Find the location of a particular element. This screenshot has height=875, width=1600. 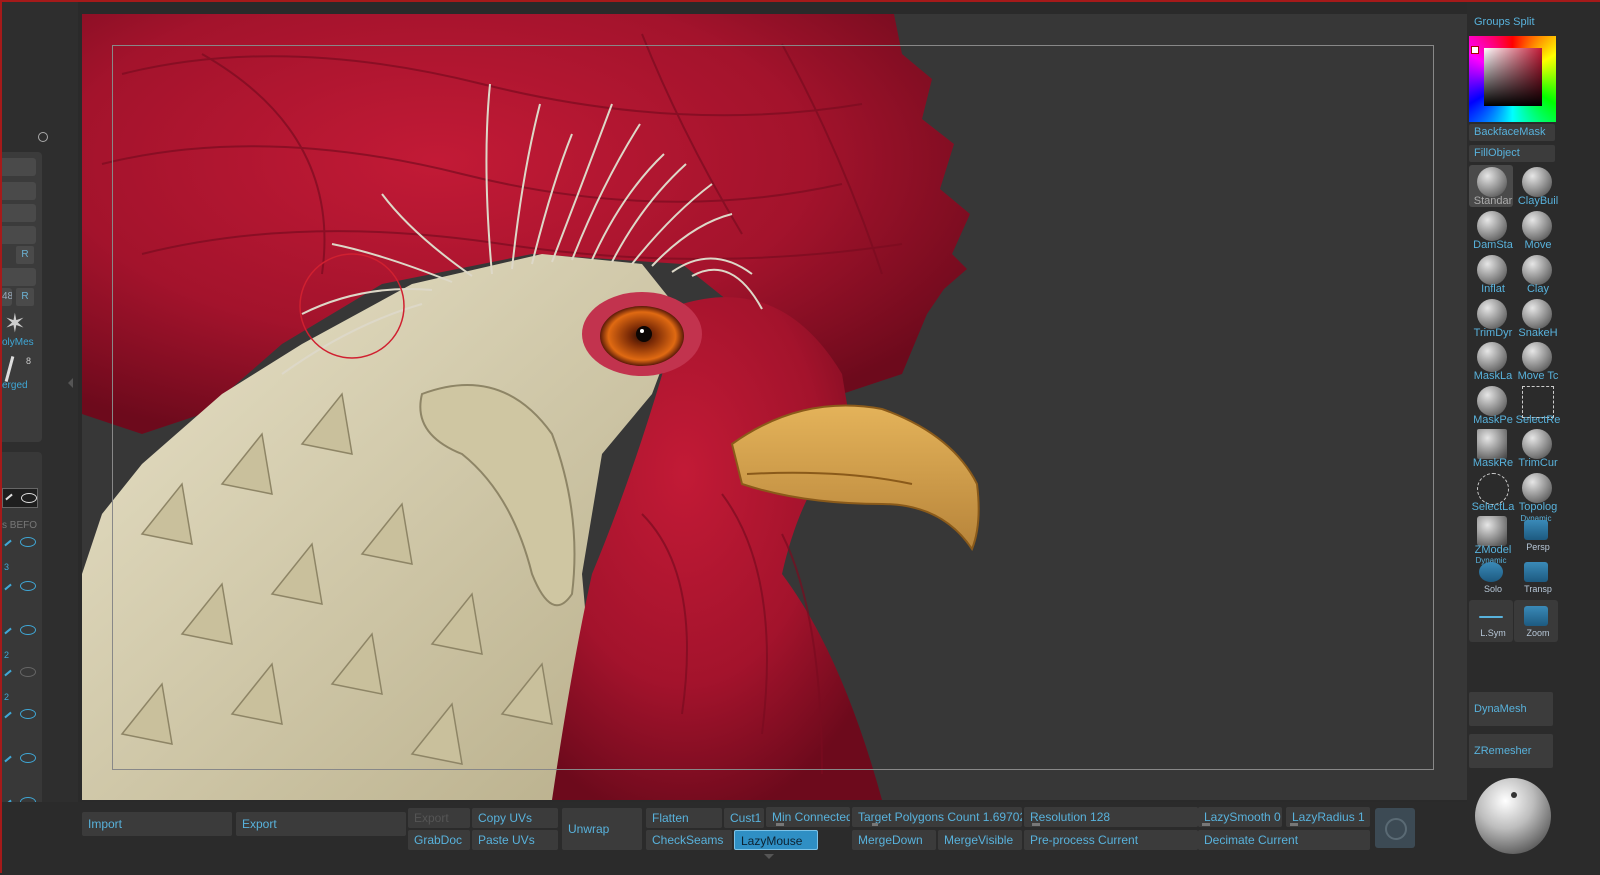

merge-visible-button: MergeVisible is located at coordinates (980, 840).